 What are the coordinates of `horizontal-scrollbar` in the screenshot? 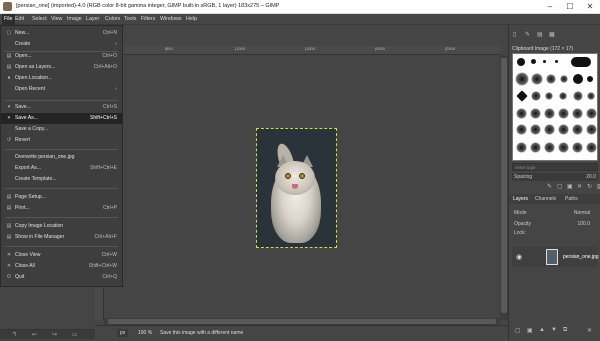 It's located at (302, 321).